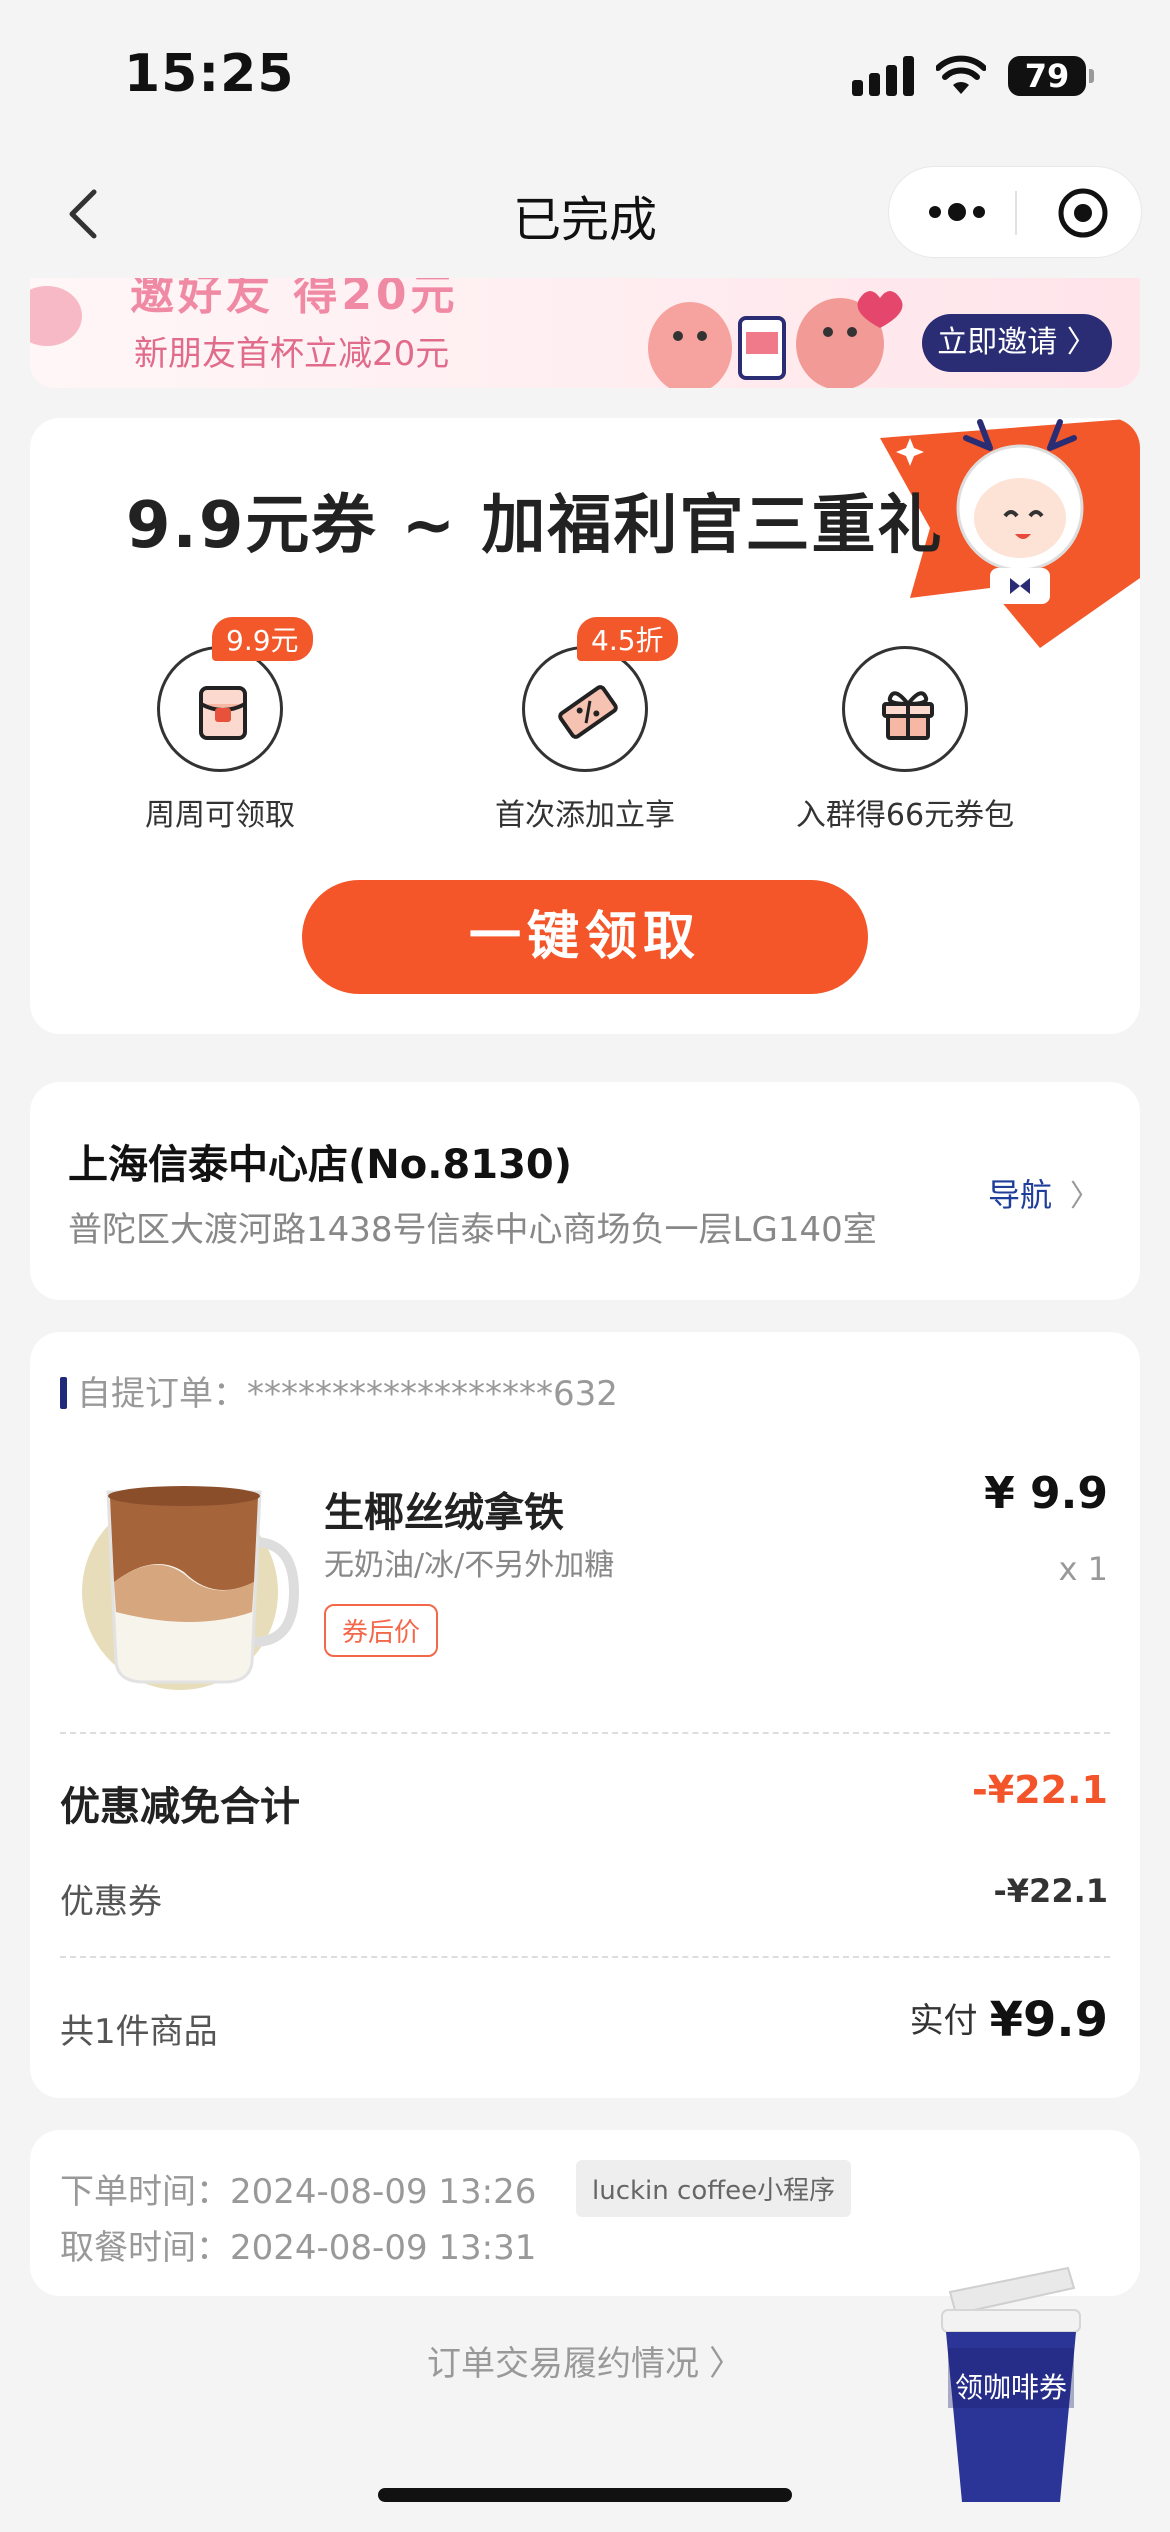 The width and height of the screenshot is (1170, 2532). Describe the element at coordinates (220, 815) in the screenshot. I see `perk-label: 周周可领取` at that location.